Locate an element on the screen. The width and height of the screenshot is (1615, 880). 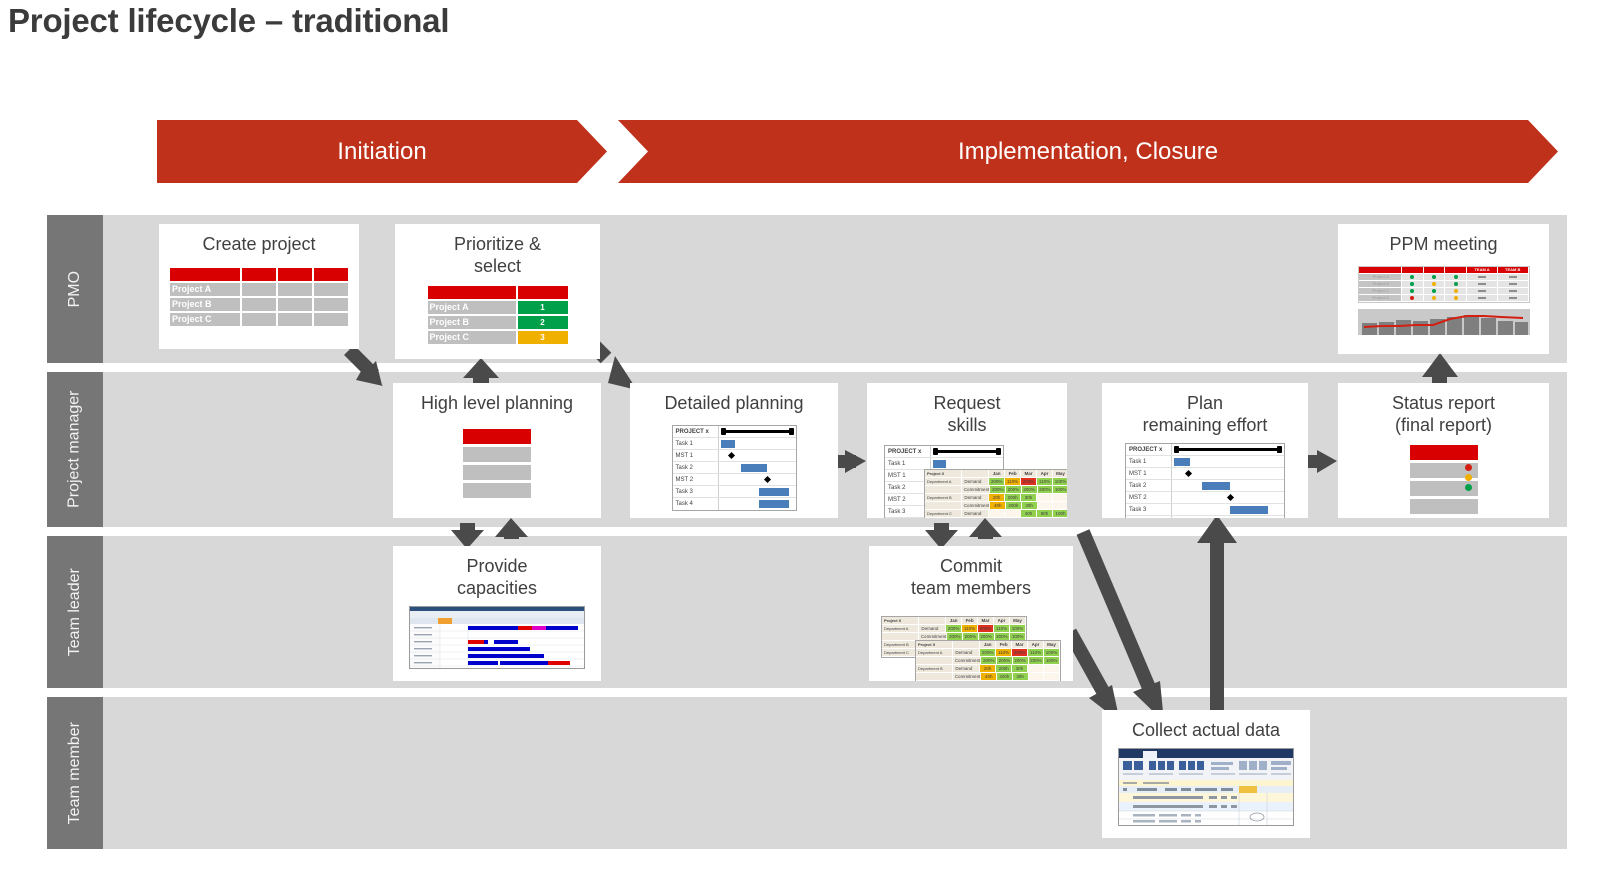
table-row: Project A is located at coordinates (1443, 277).